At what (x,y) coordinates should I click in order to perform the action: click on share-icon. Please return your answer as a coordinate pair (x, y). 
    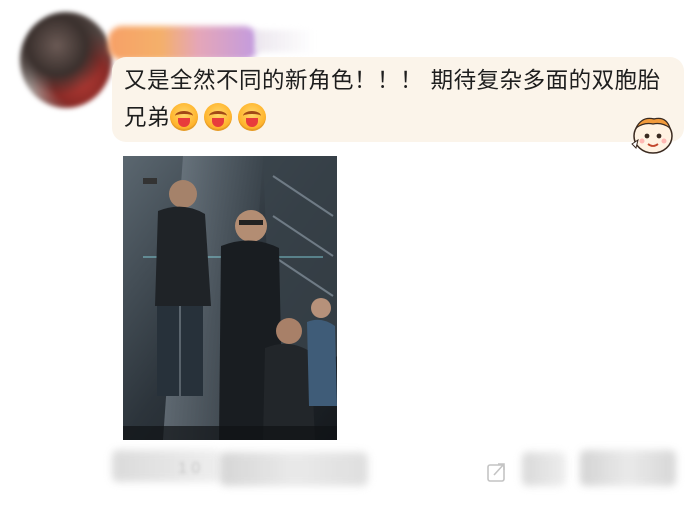
    Looking at the image, I should click on (497, 472).